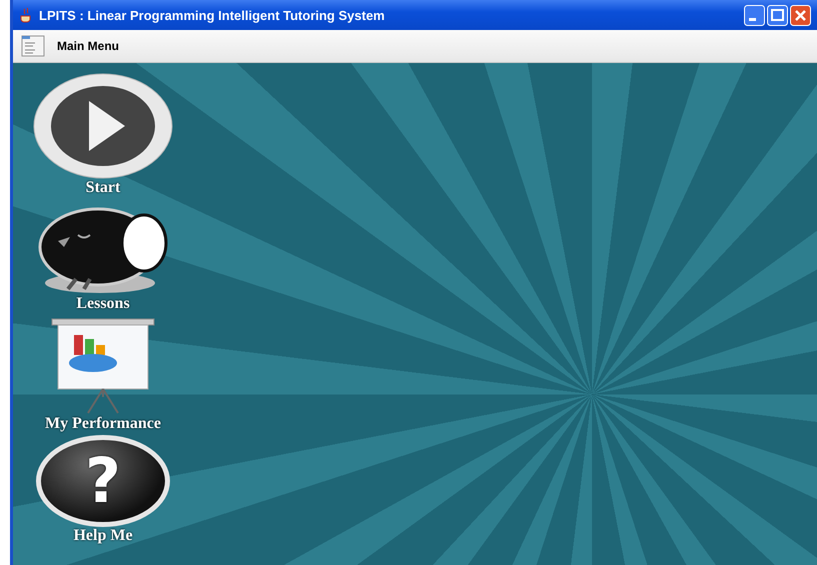 The width and height of the screenshot is (817, 565). I want to click on maximize-button, so click(777, 15).